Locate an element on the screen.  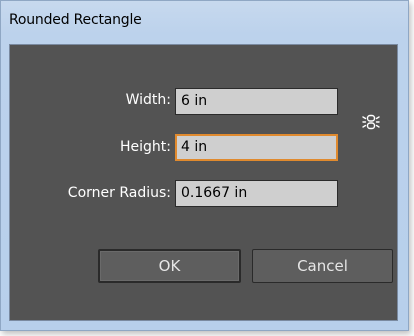
link-constrain-icon is located at coordinates (371, 122).